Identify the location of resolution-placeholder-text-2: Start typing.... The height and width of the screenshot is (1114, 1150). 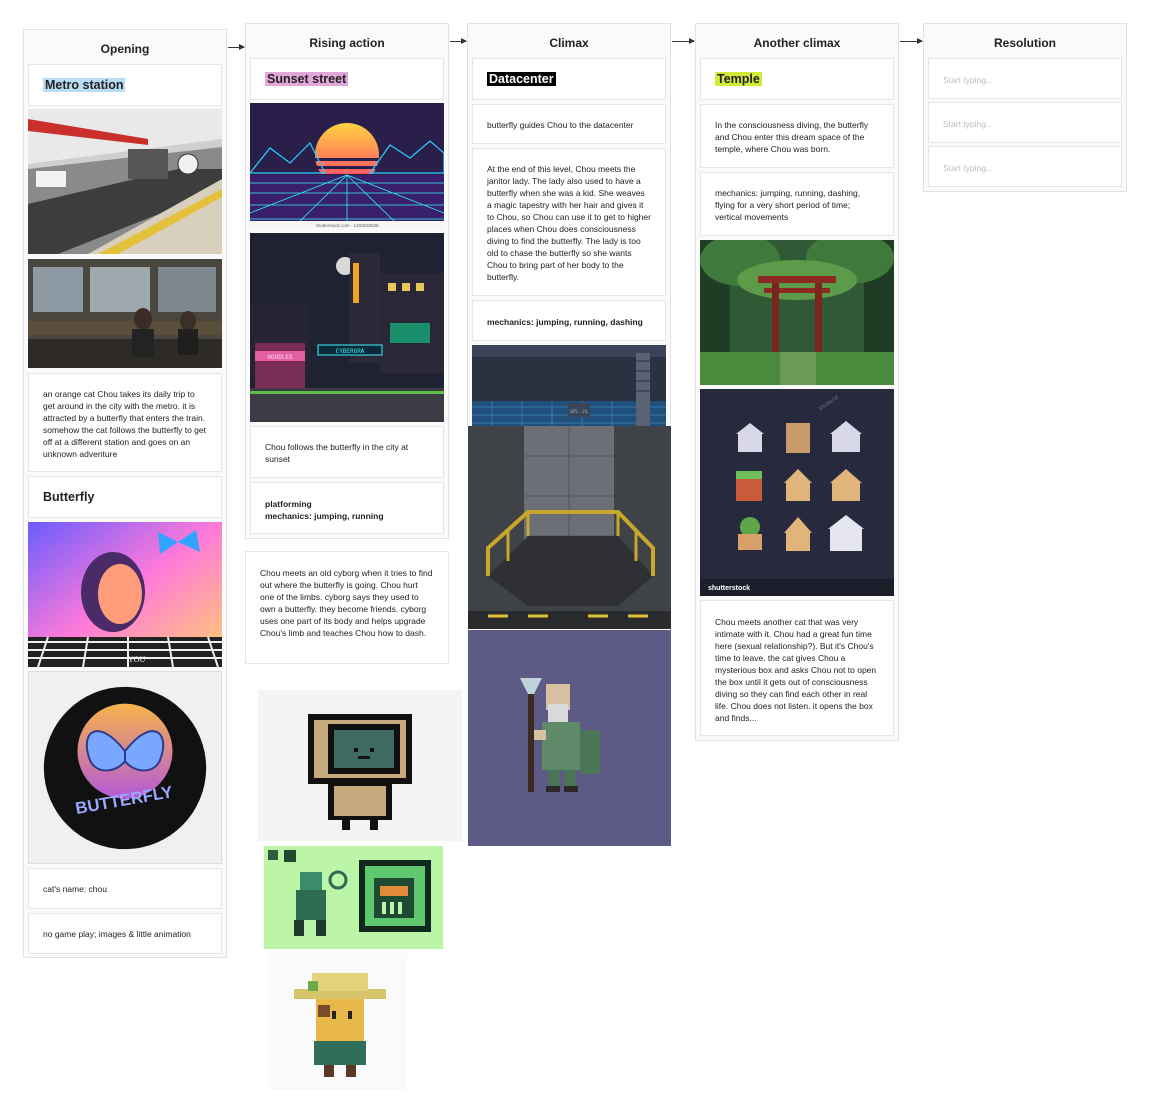
(968, 124).